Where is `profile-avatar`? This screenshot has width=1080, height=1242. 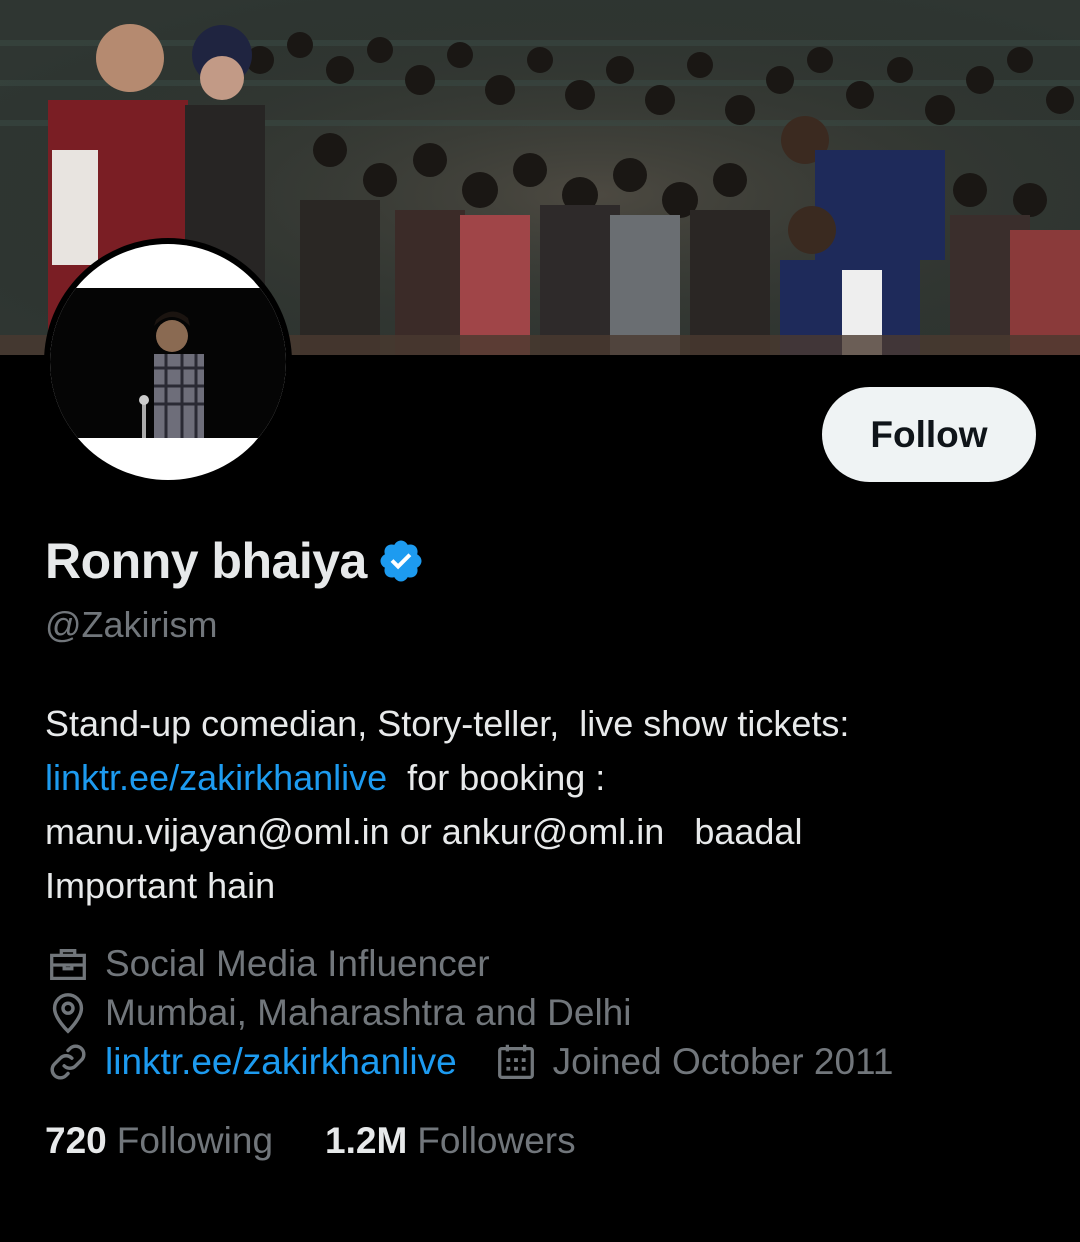 profile-avatar is located at coordinates (168, 362).